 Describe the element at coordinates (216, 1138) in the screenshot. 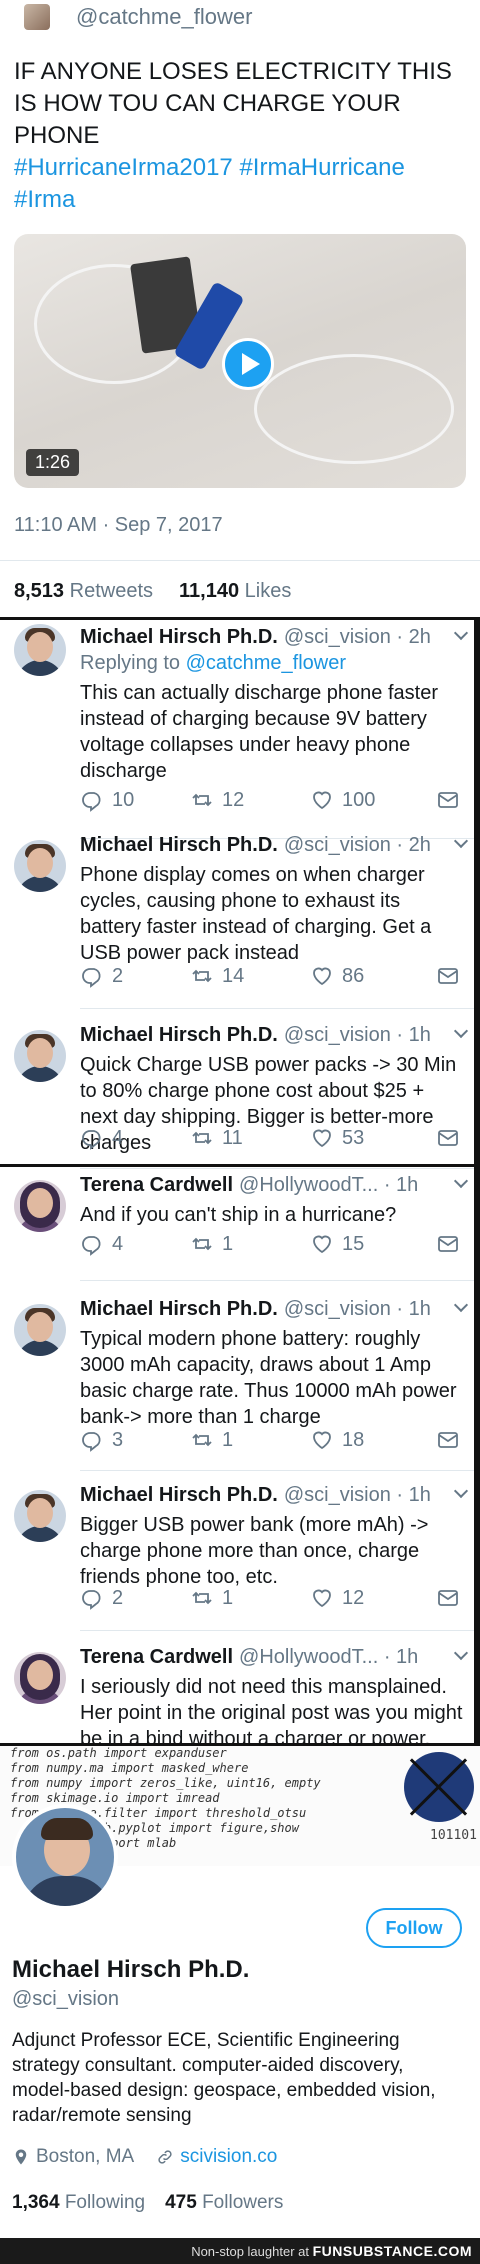

I see `retweet-button: 11` at that location.